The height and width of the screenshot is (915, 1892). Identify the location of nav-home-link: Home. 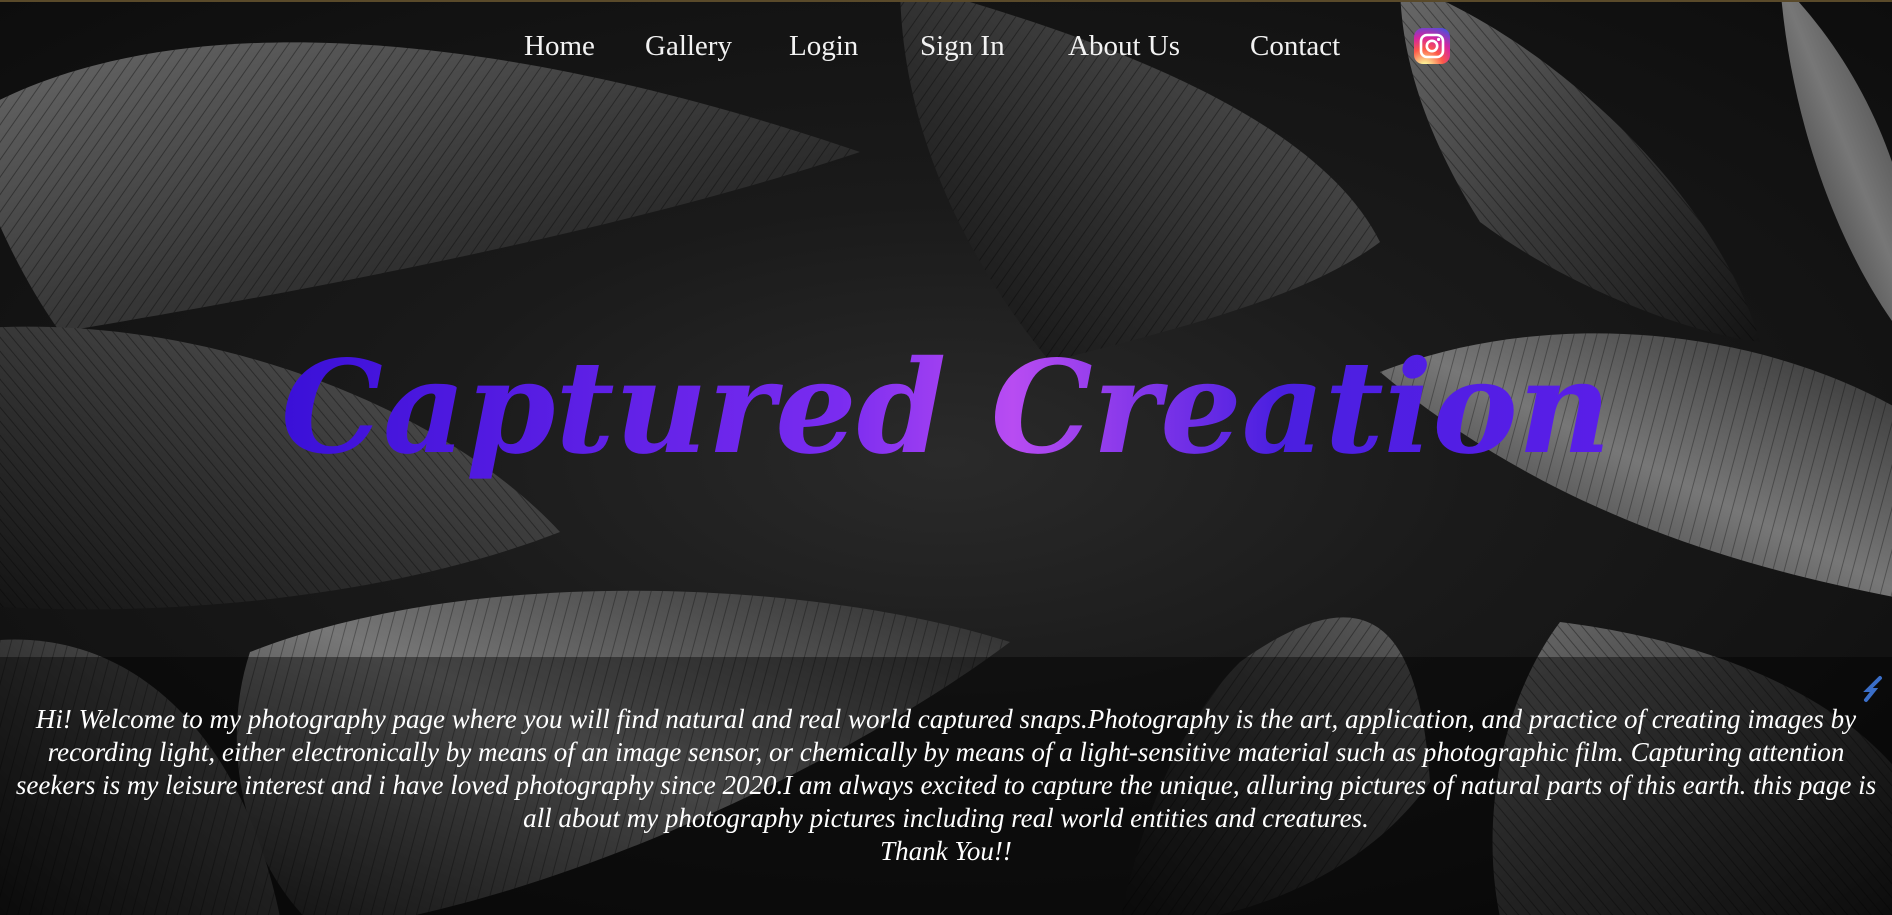
(559, 46).